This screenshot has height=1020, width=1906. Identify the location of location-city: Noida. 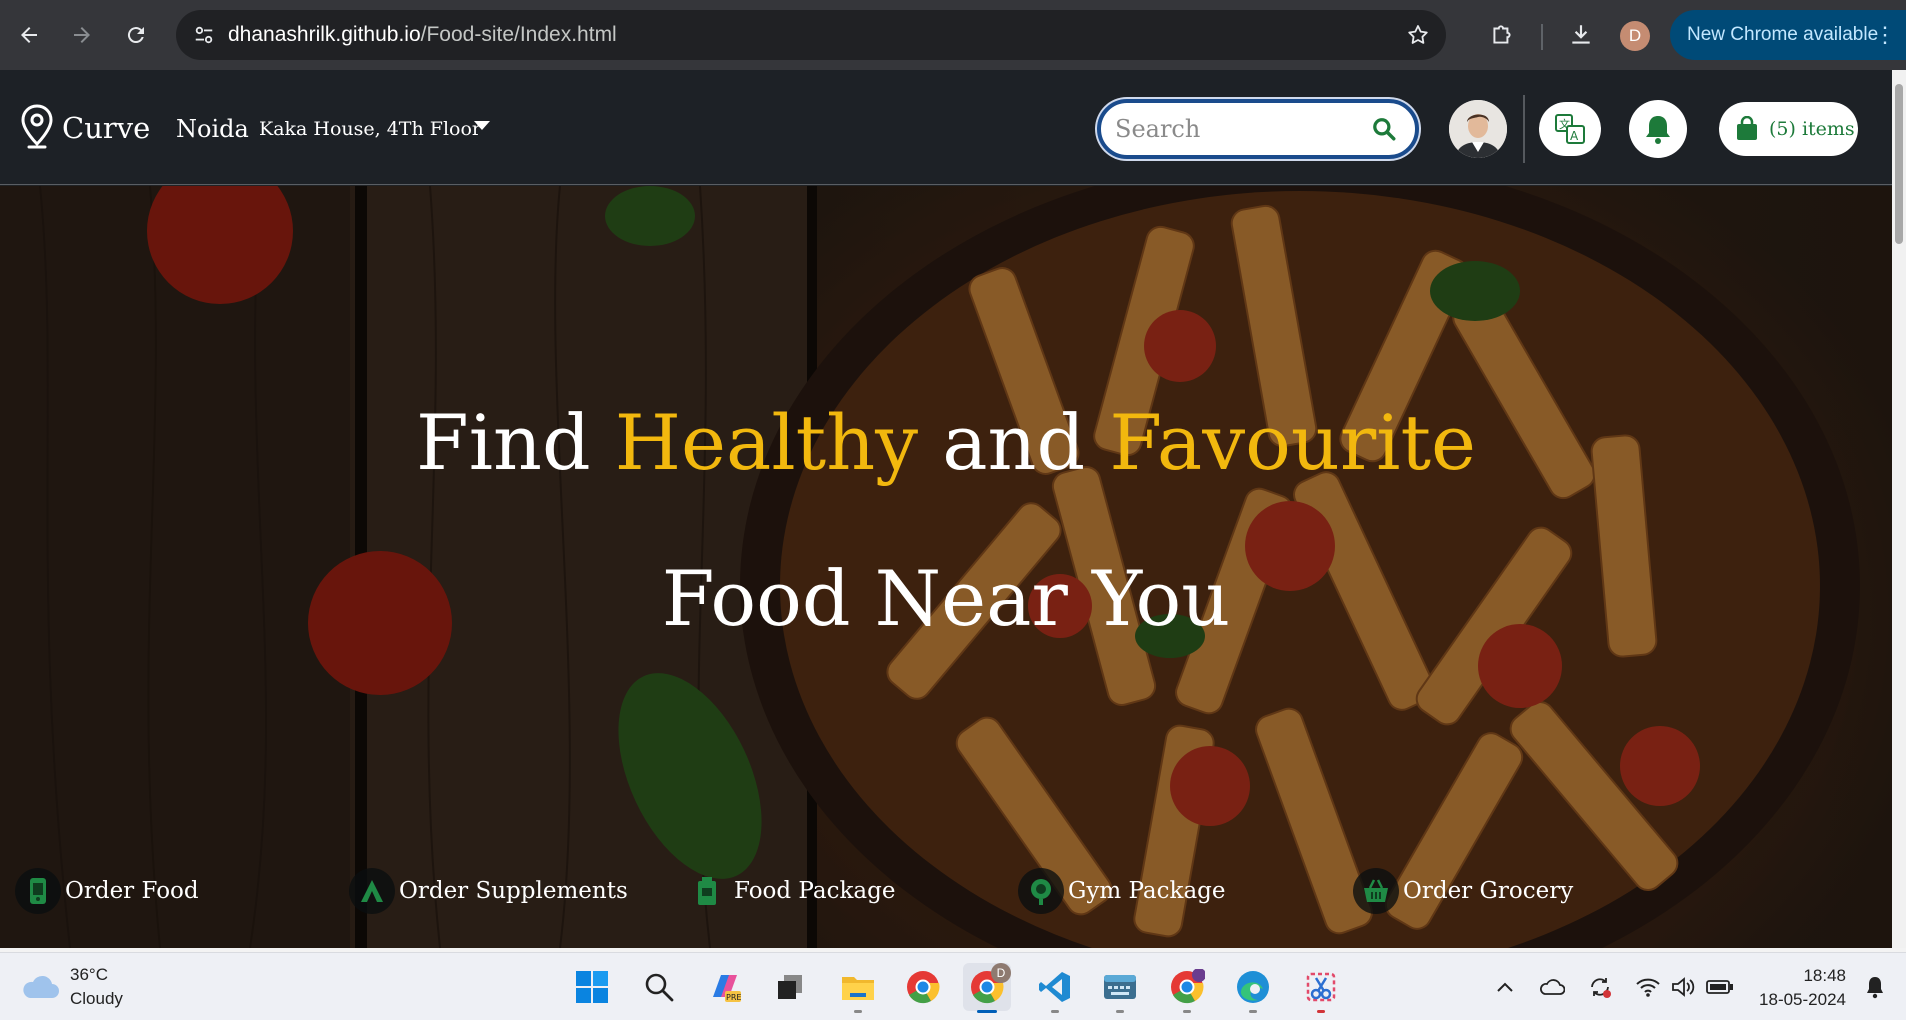
(212, 129).